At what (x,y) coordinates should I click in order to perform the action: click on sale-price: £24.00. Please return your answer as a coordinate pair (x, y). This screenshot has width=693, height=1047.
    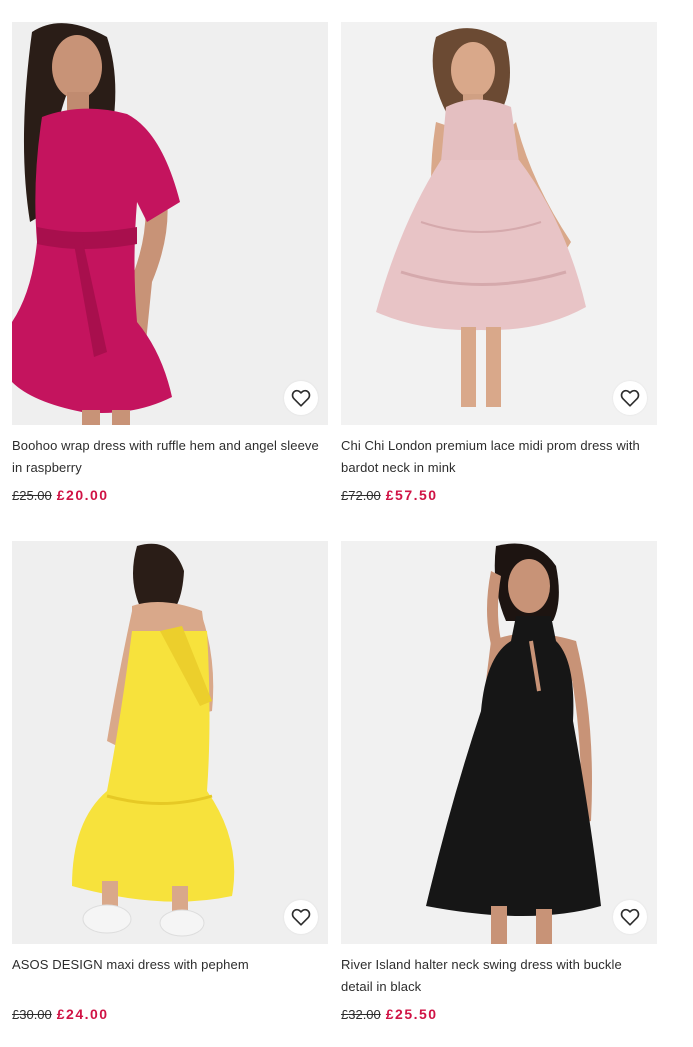
    Looking at the image, I should click on (82, 1014).